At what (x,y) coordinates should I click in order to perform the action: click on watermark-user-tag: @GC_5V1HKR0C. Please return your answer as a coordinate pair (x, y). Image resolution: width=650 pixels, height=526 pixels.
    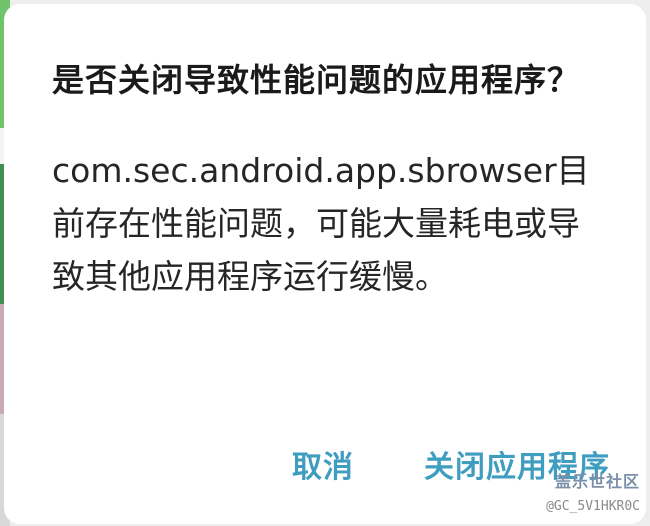
    Looking at the image, I should click on (593, 506).